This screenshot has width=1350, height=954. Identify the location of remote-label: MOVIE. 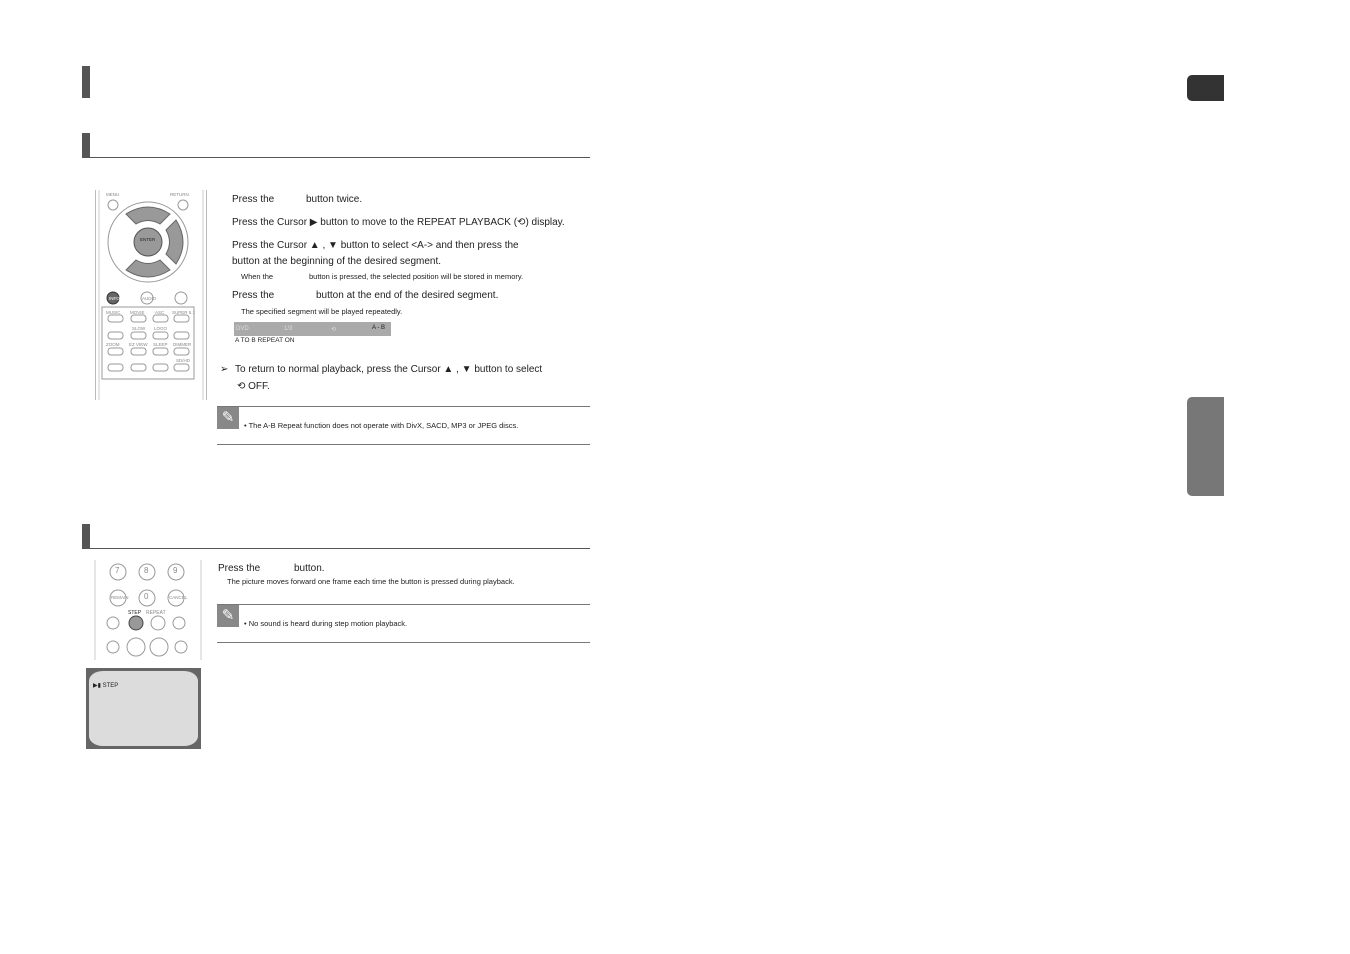
(137, 312).